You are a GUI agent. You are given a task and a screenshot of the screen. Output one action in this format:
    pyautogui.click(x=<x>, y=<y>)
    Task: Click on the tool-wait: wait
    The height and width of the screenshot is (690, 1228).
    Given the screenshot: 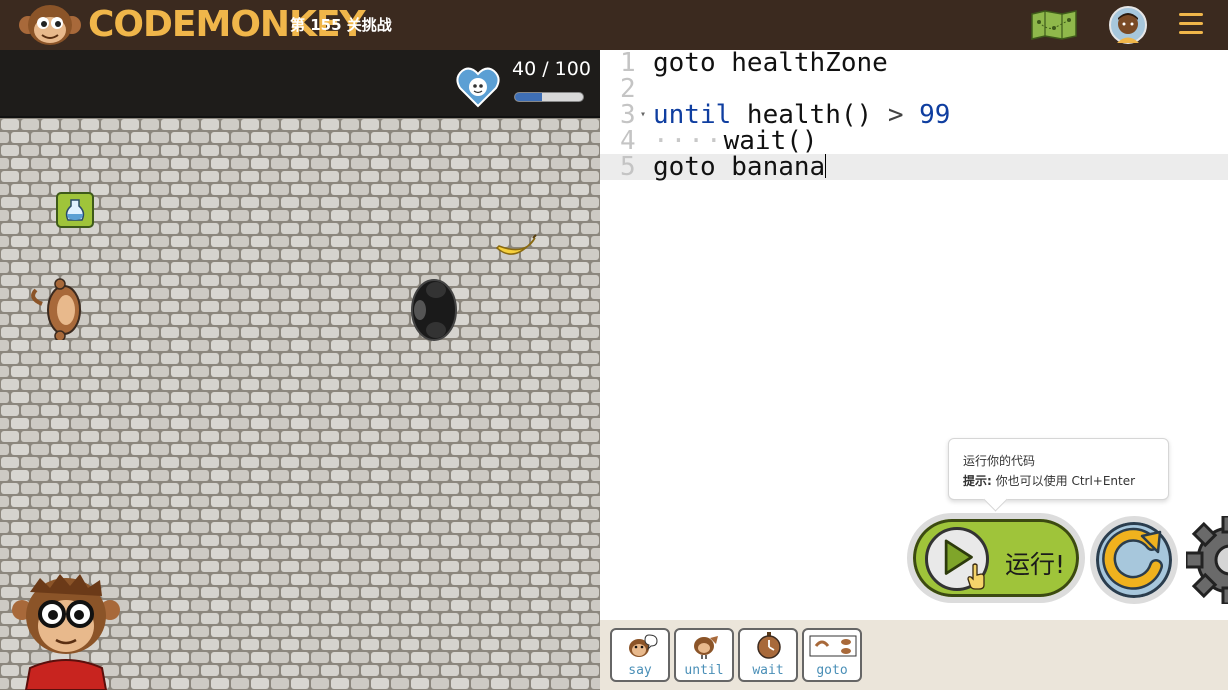 What is the action you would take?
    pyautogui.click(x=768, y=655)
    